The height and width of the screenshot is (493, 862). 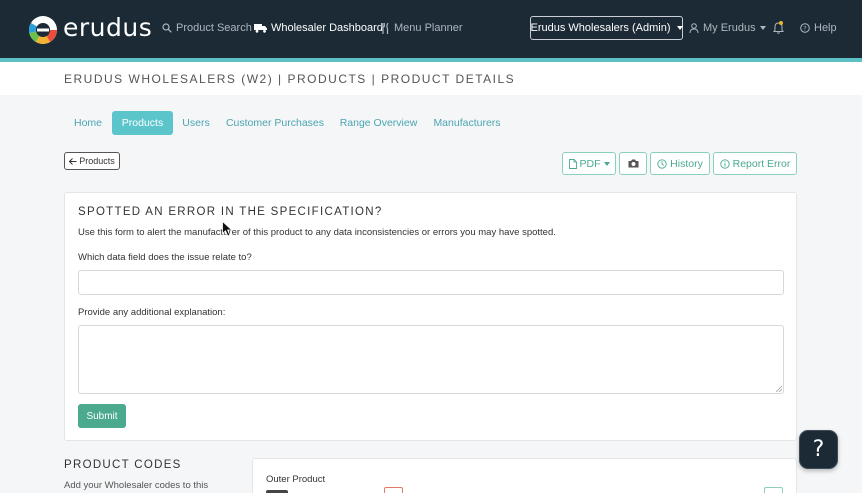 What do you see at coordinates (230, 212) in the screenshot?
I see `report-error-title: SPOTTED AN ERROR IN THE SPECIFICATION?` at bounding box center [230, 212].